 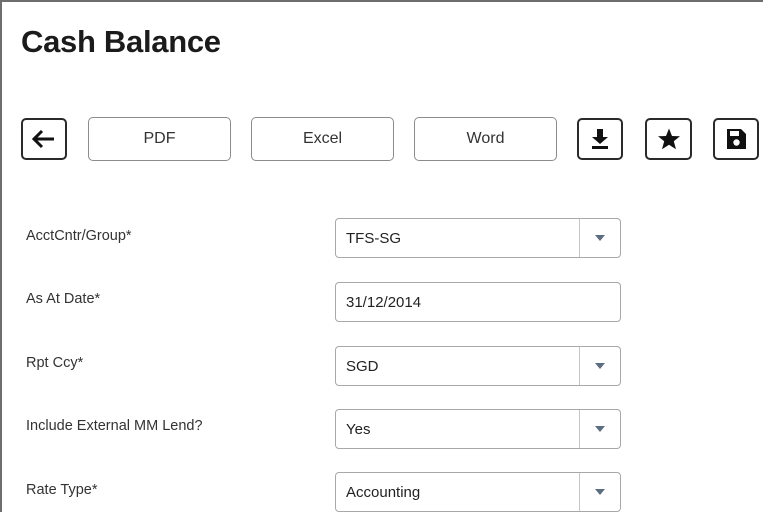 What do you see at coordinates (114, 426) in the screenshot?
I see `mm-lend-label: Include External MM Lend?` at bounding box center [114, 426].